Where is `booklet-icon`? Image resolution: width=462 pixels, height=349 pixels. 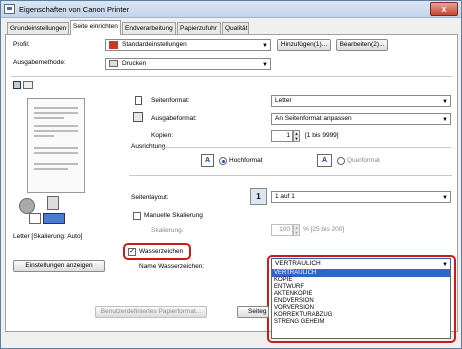 booklet-icon is located at coordinates (54, 218).